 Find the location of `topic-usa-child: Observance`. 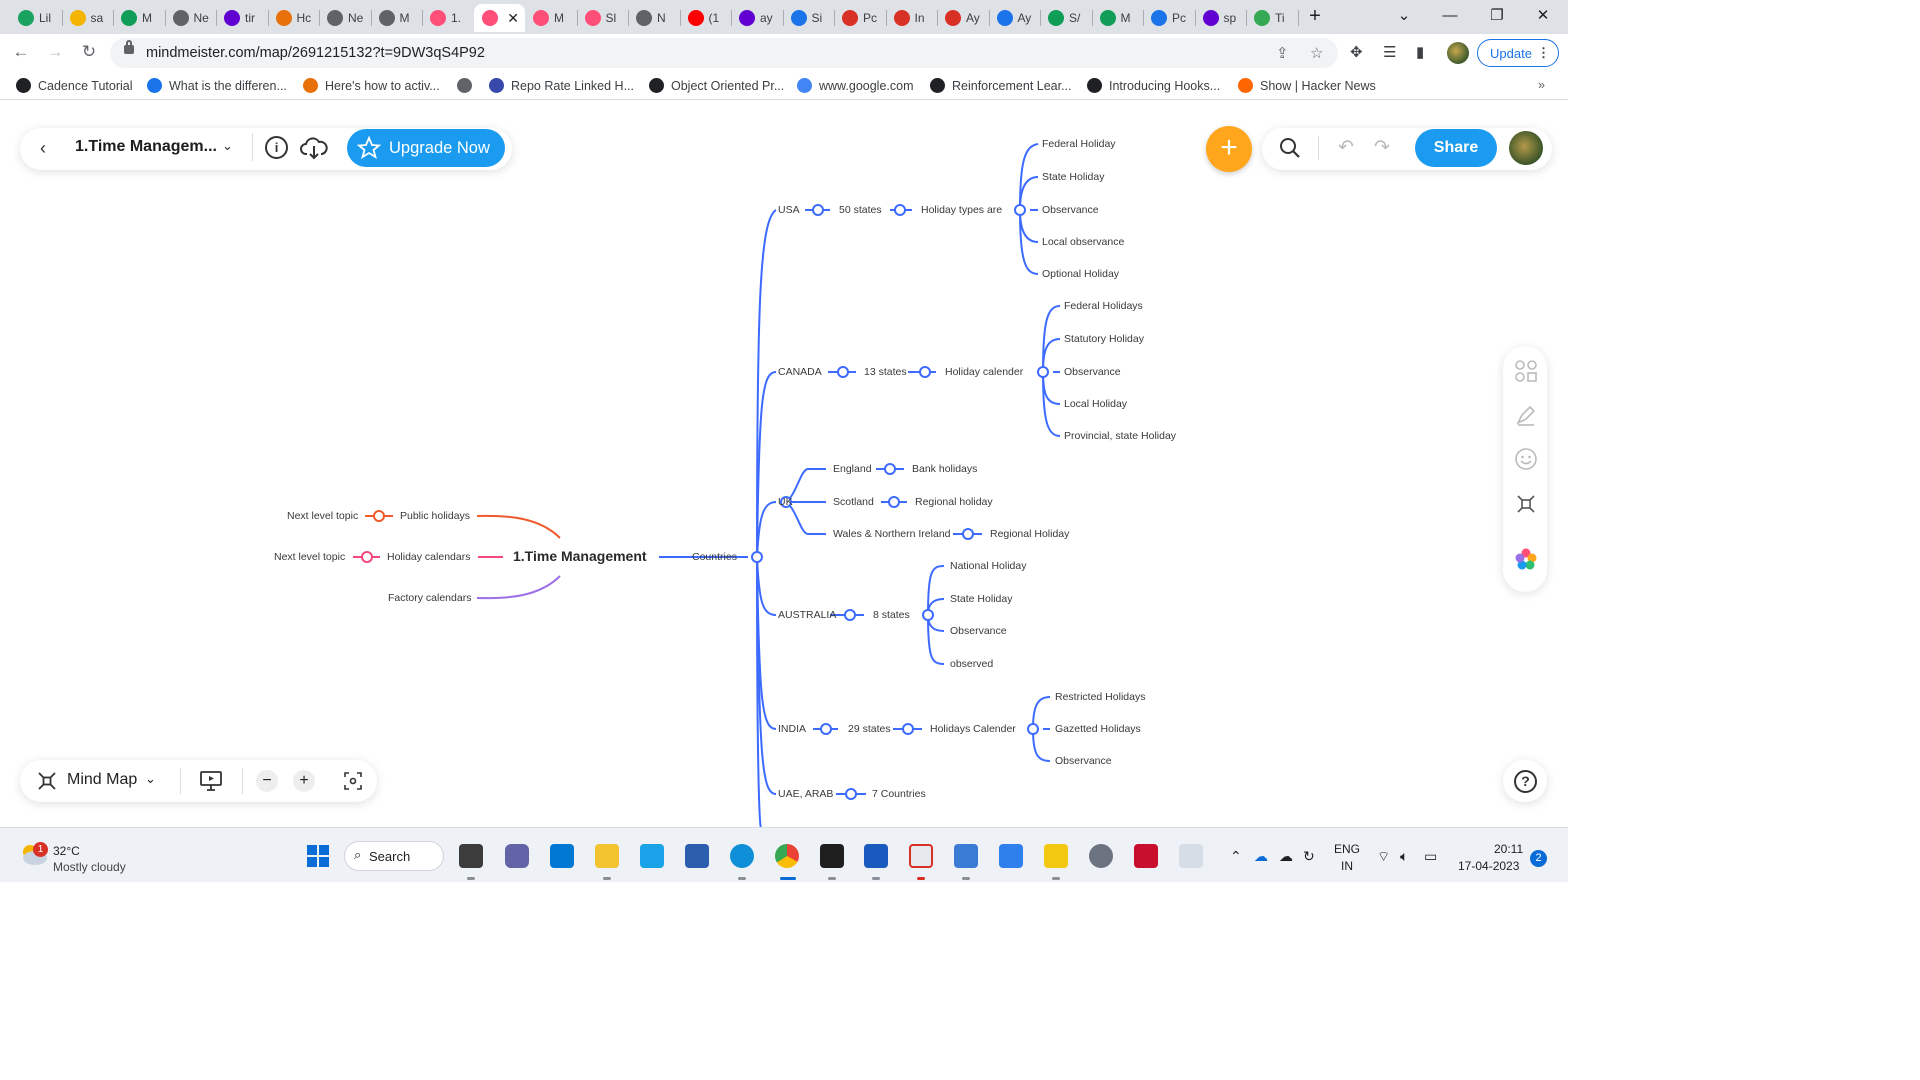

topic-usa-child: Observance is located at coordinates (1070, 210).